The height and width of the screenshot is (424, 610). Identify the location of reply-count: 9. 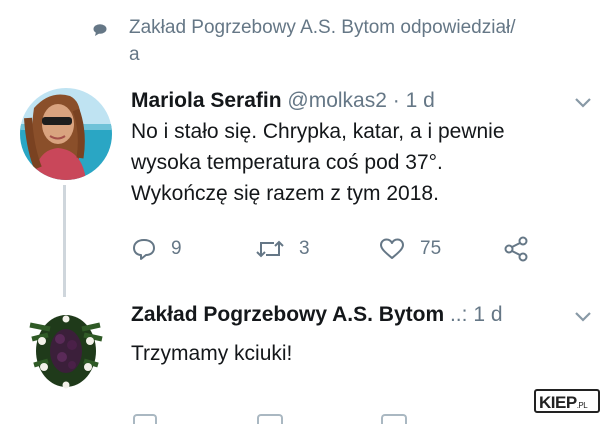
(176, 248).